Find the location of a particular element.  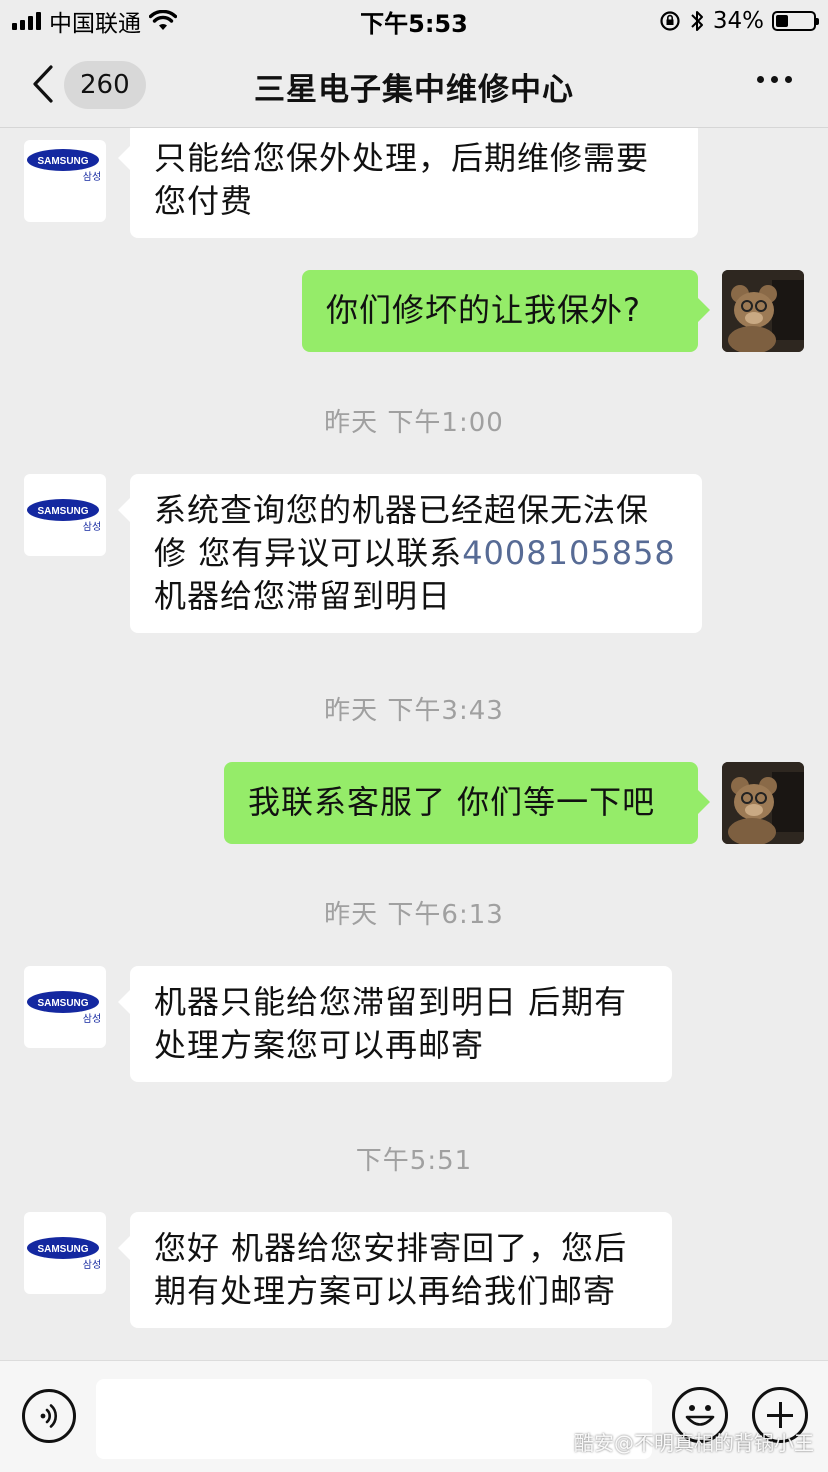

outgoing-message-bubble: 我联系客服了 你们等一下吧 is located at coordinates (467, 803).